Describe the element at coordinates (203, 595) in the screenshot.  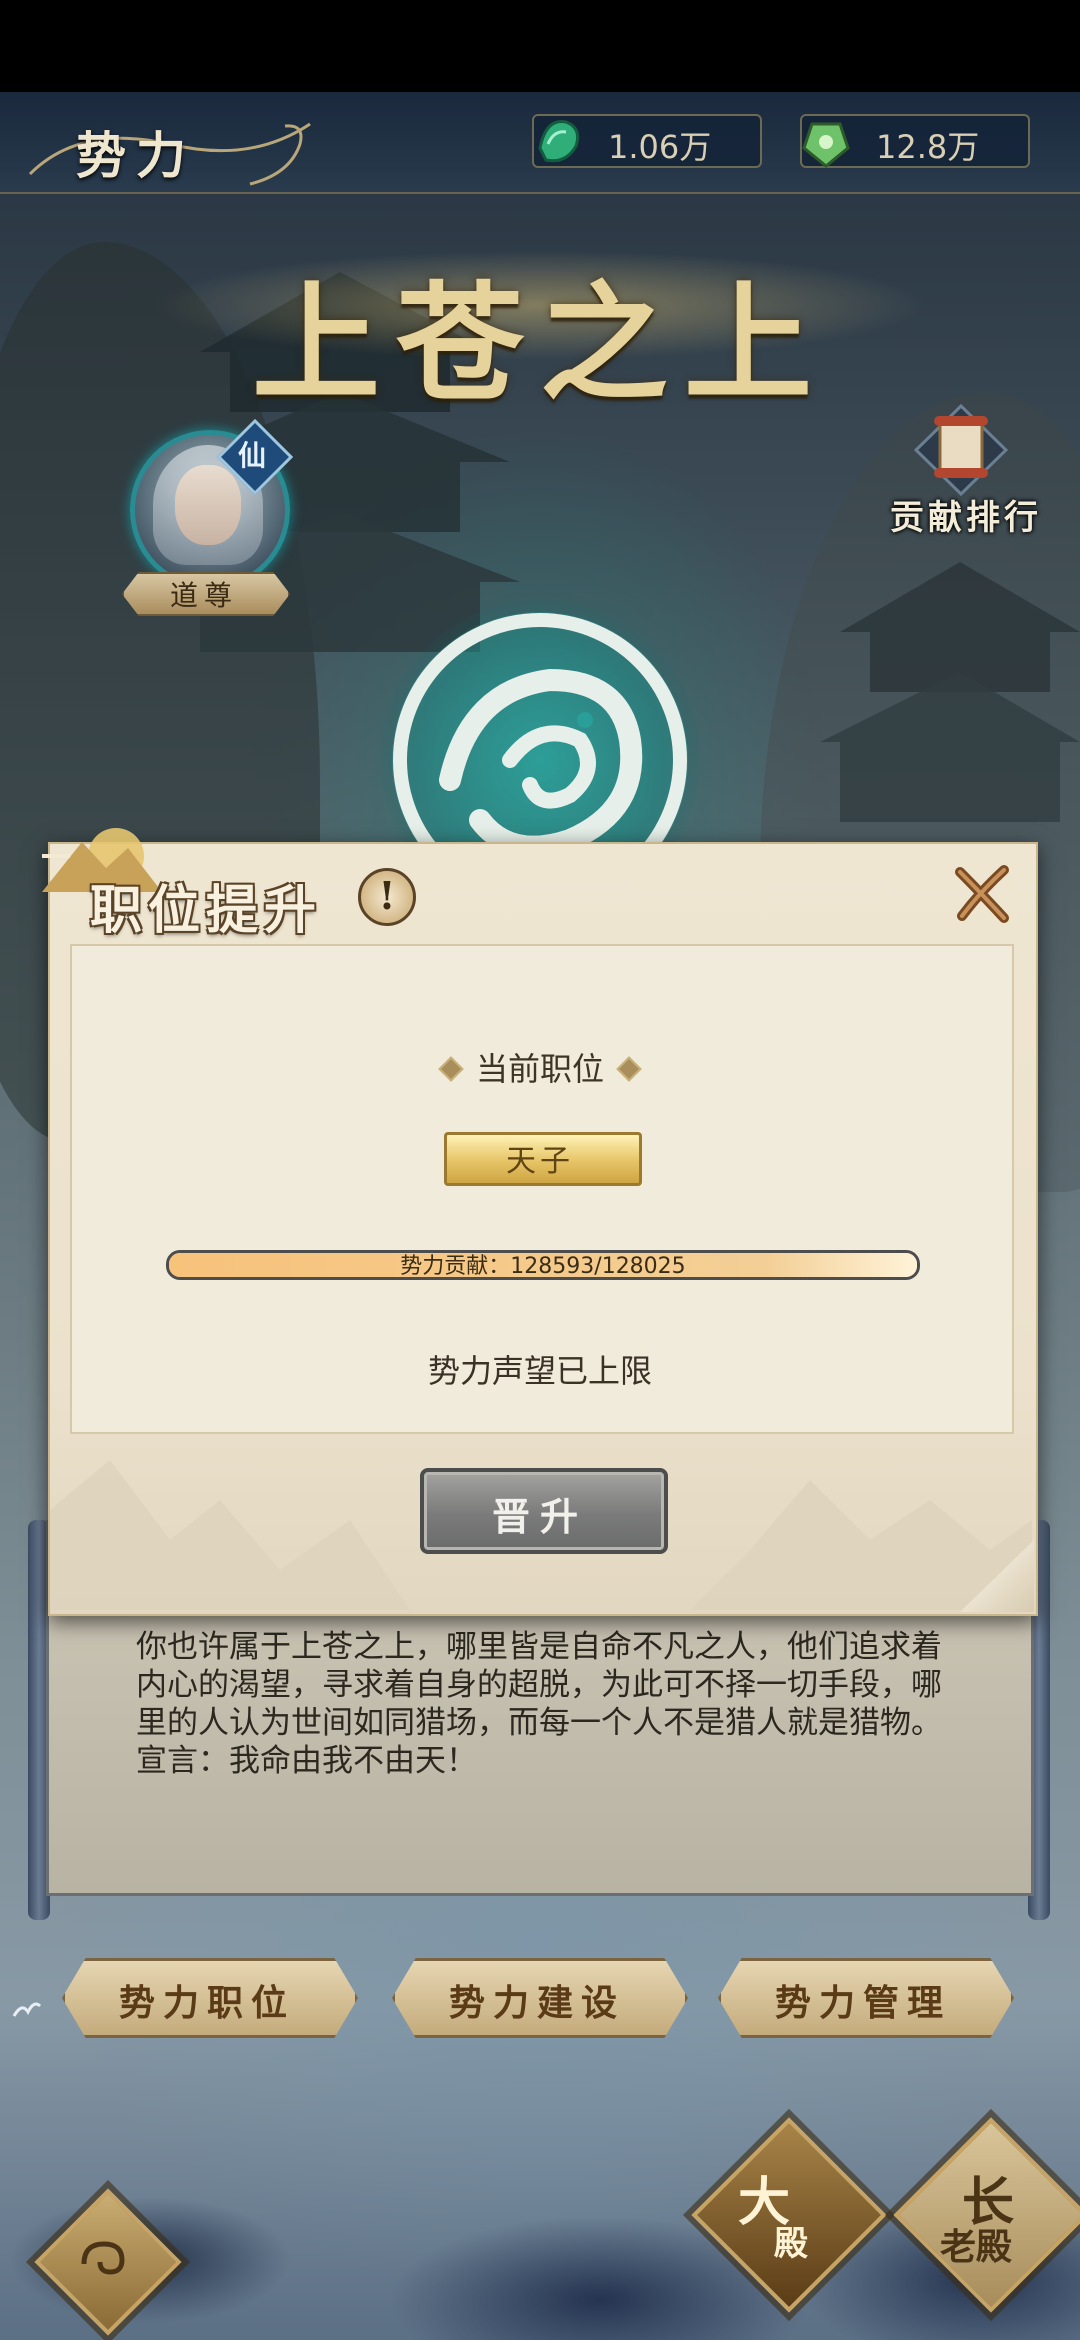
I see `leader-title: 道尊` at that location.